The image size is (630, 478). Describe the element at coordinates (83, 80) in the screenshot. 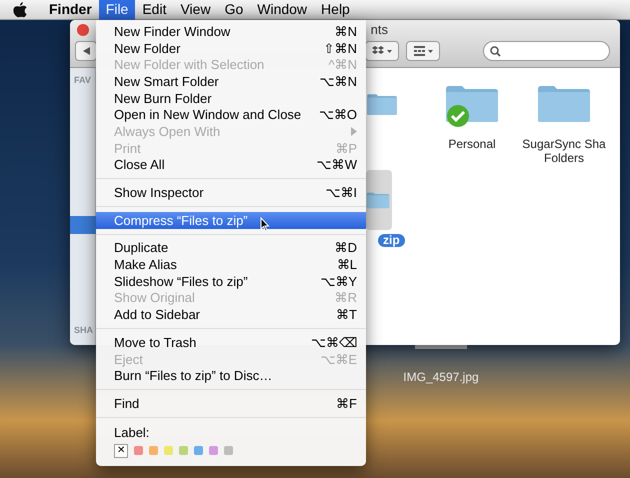

I see `sidebar-heading: FAV` at that location.